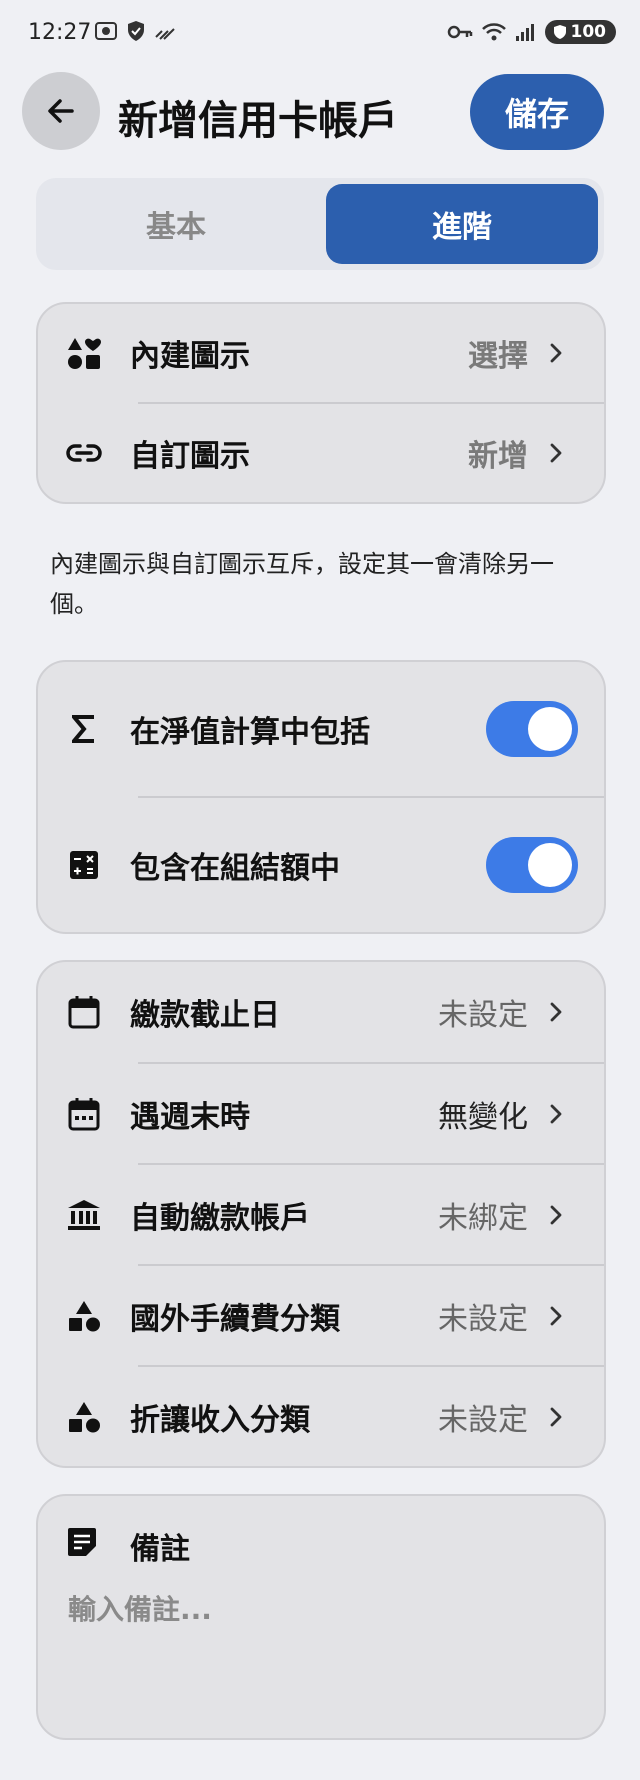  What do you see at coordinates (84, 865) in the screenshot?
I see `calculator-icon` at bounding box center [84, 865].